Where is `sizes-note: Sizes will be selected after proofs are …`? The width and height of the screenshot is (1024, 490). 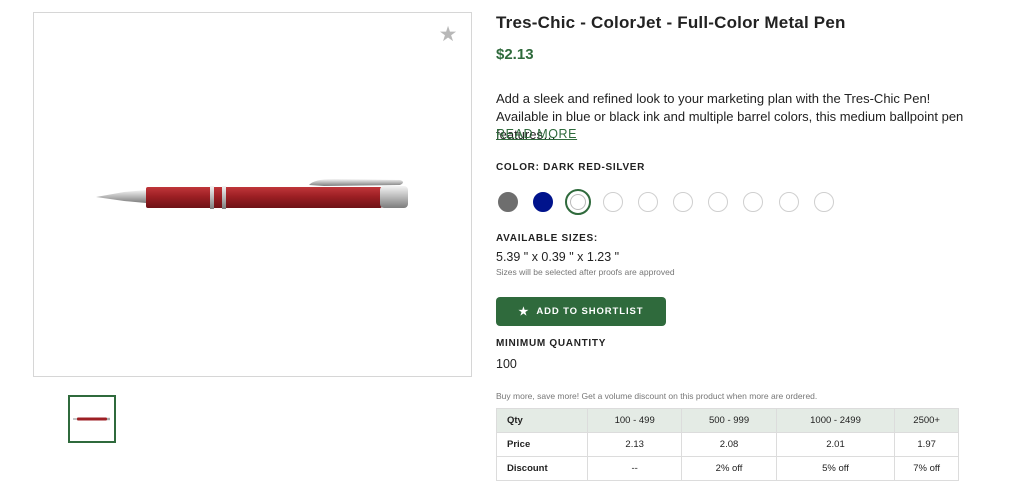
sizes-note: Sizes will be selected after proofs are … is located at coordinates (585, 272).